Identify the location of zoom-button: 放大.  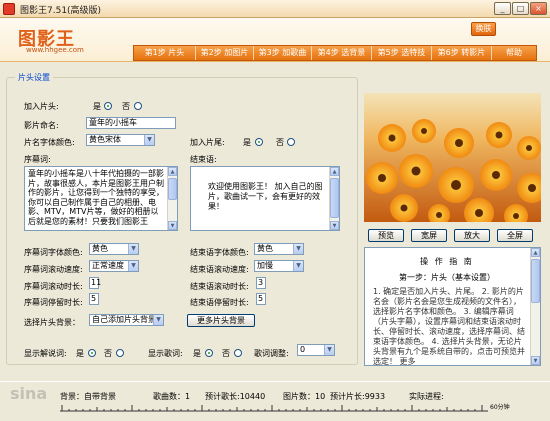
(472, 235).